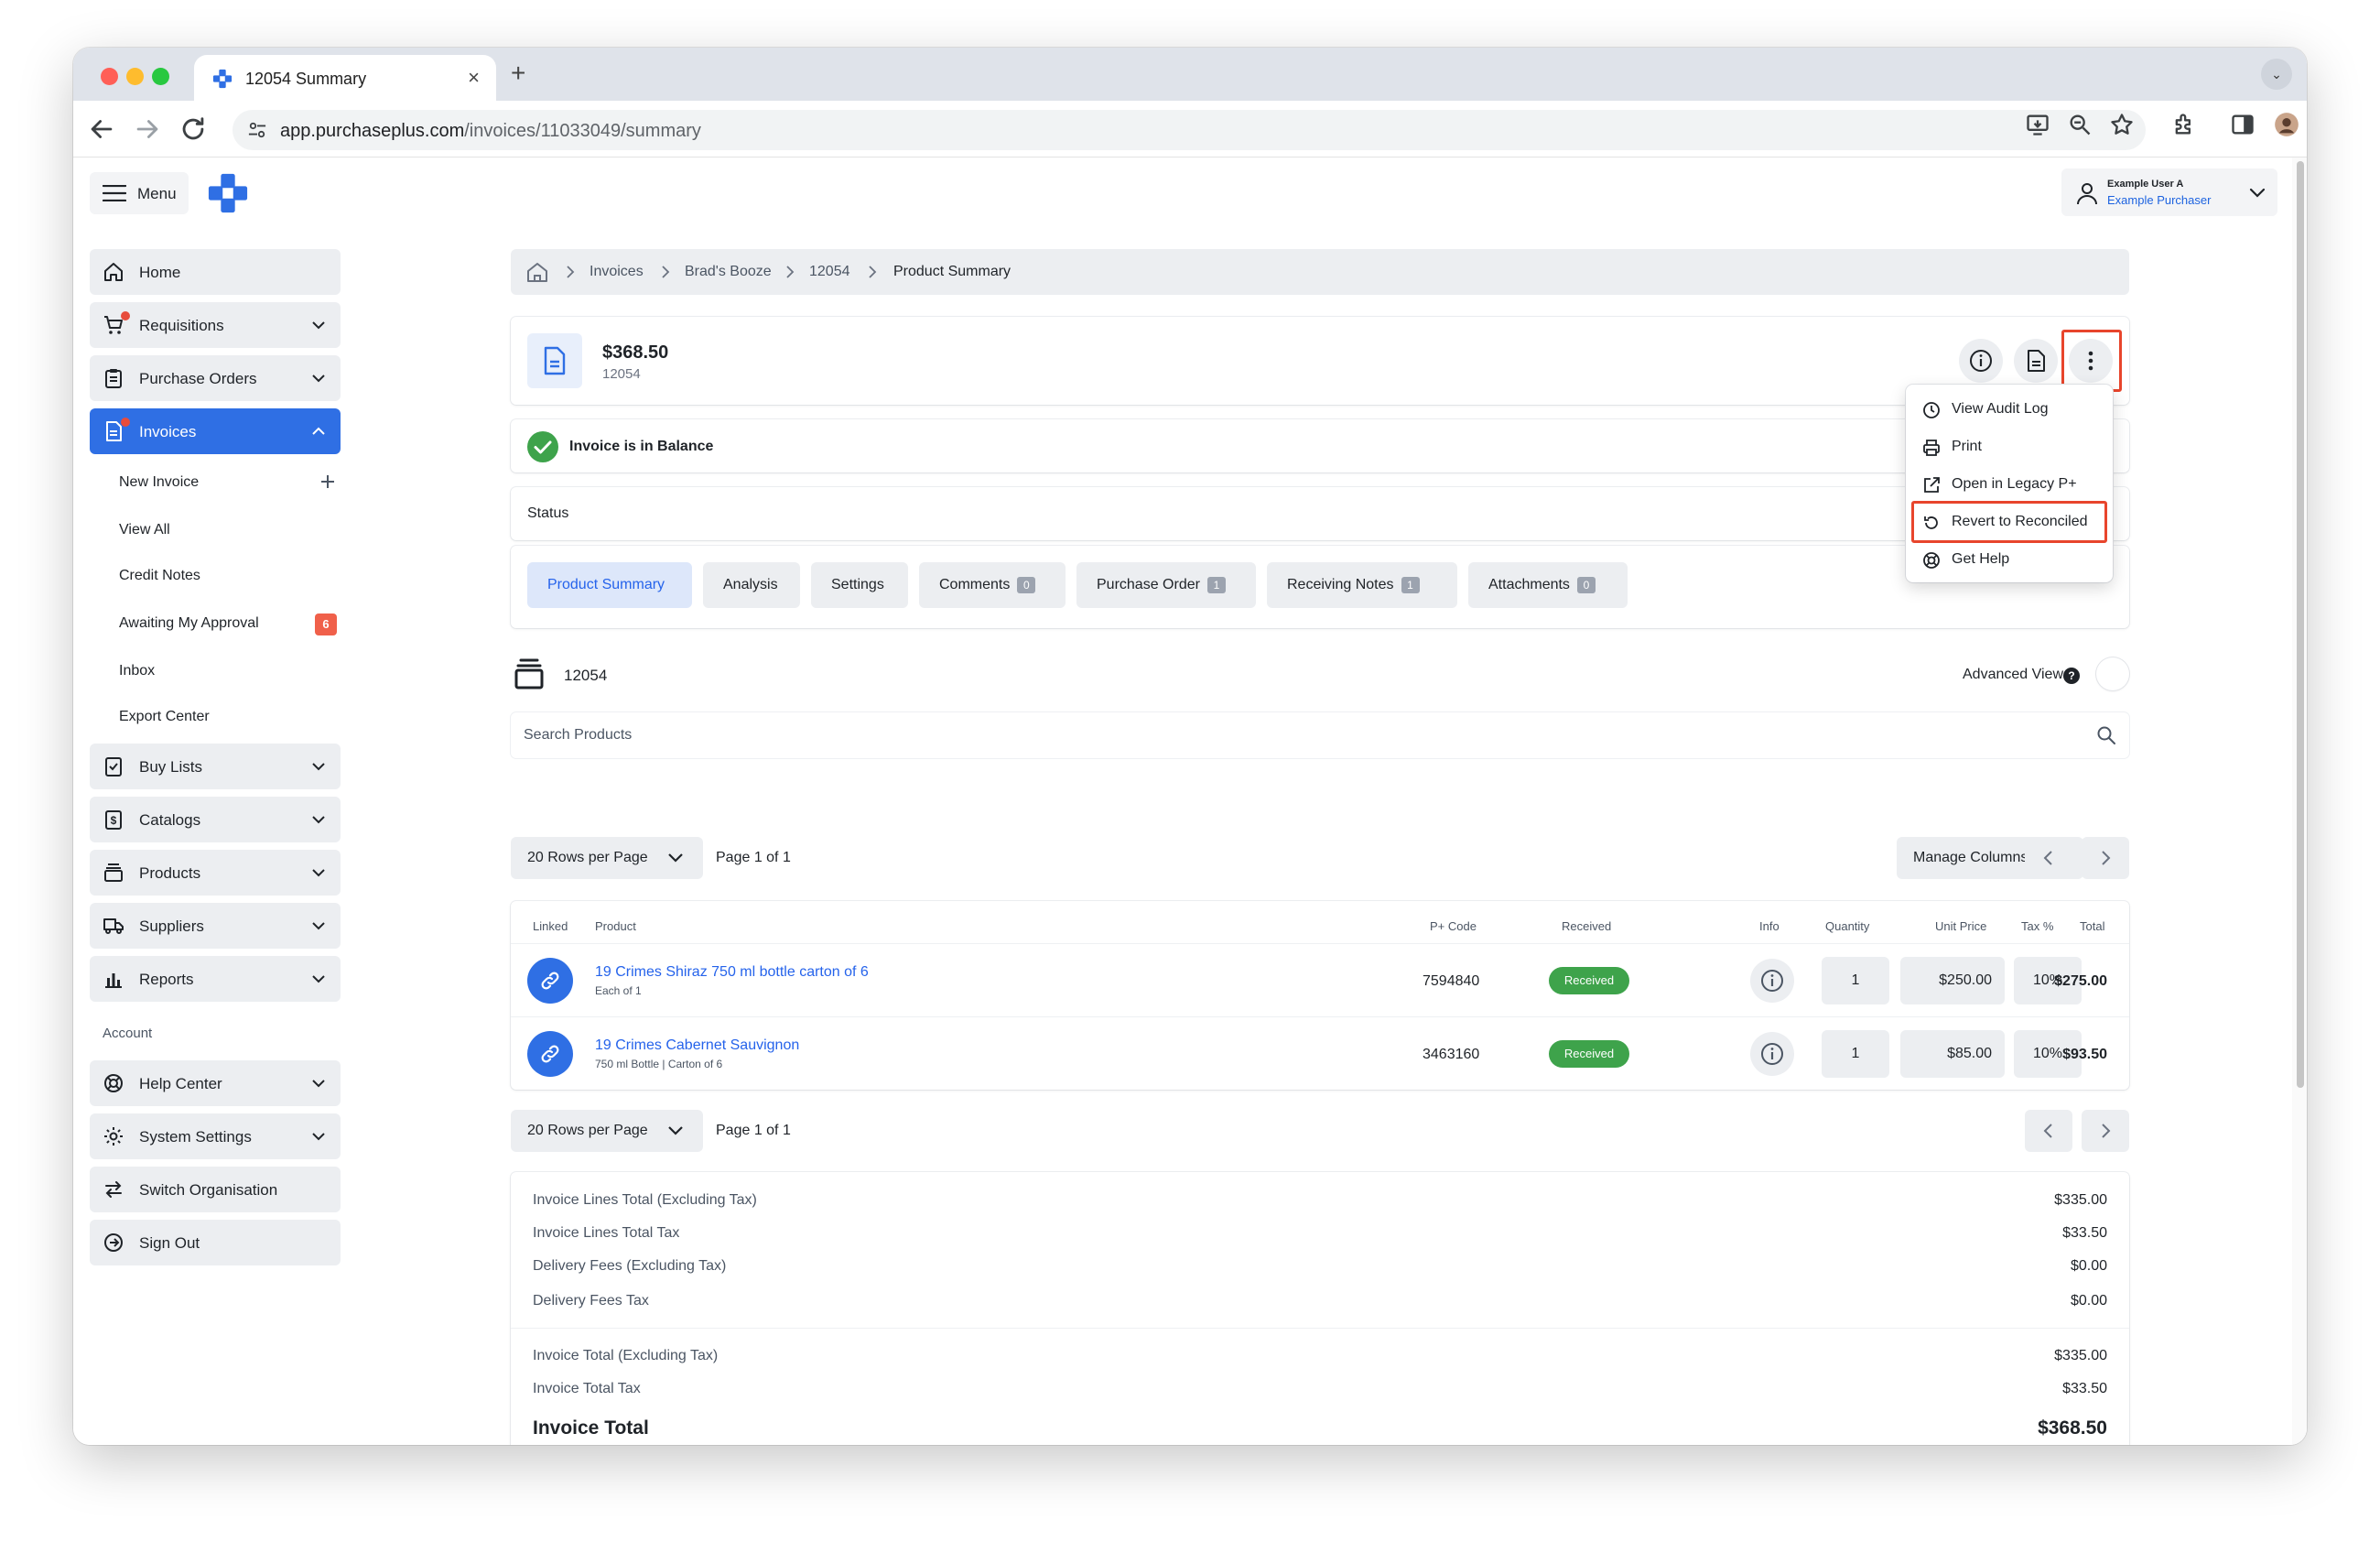 The image size is (2380, 1542). I want to click on gear-icon, so click(113, 1136).